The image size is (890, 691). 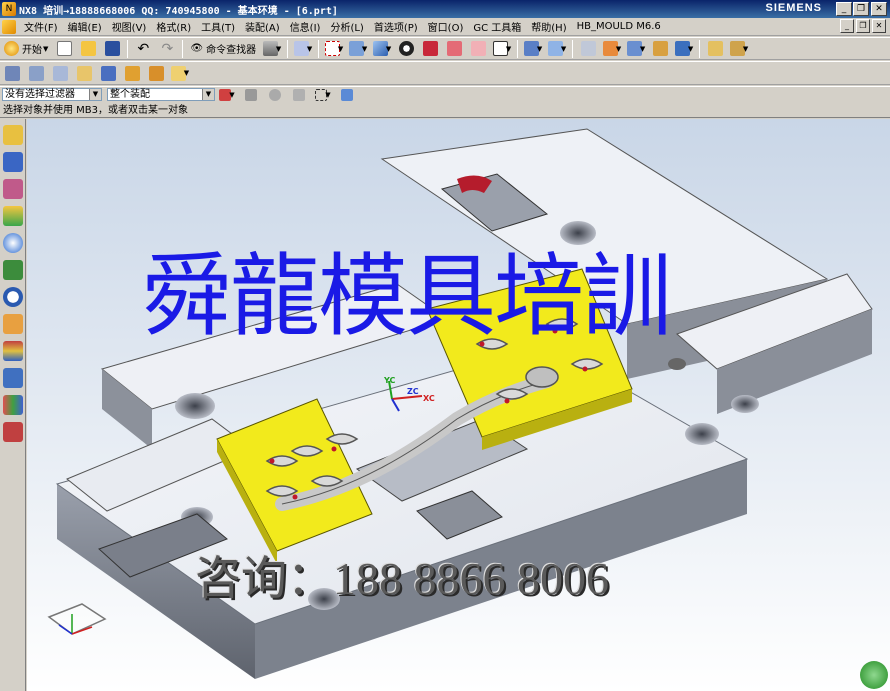 What do you see at coordinates (88, 49) in the screenshot?
I see `open-button` at bounding box center [88, 49].